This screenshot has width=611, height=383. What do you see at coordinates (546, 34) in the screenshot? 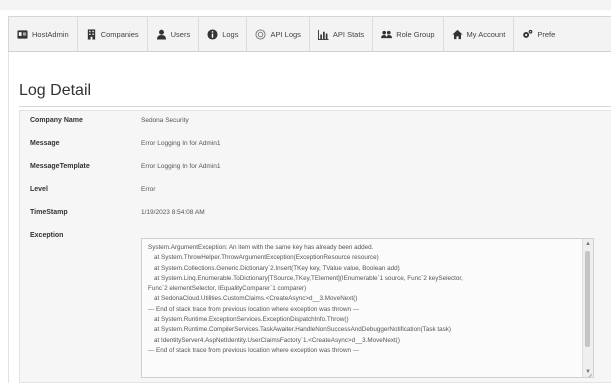
I see `nav-label: Prefe` at bounding box center [546, 34].